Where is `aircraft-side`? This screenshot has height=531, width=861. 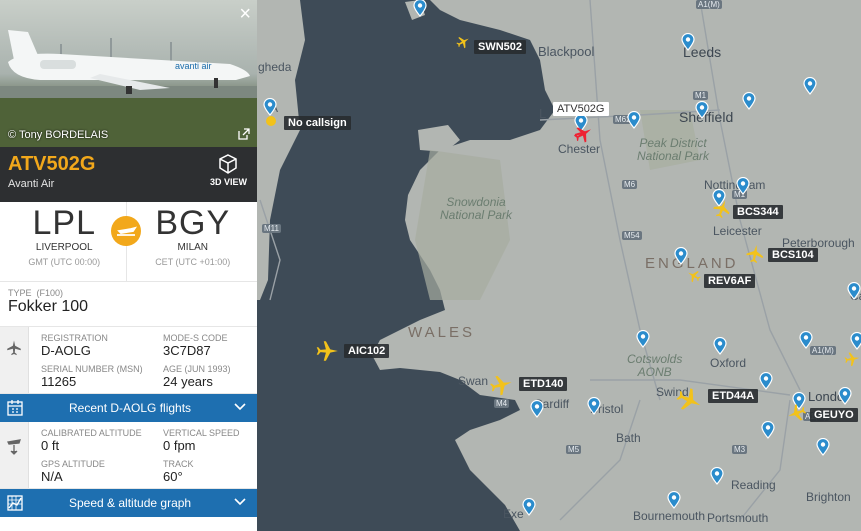 aircraft-side is located at coordinates (14, 360).